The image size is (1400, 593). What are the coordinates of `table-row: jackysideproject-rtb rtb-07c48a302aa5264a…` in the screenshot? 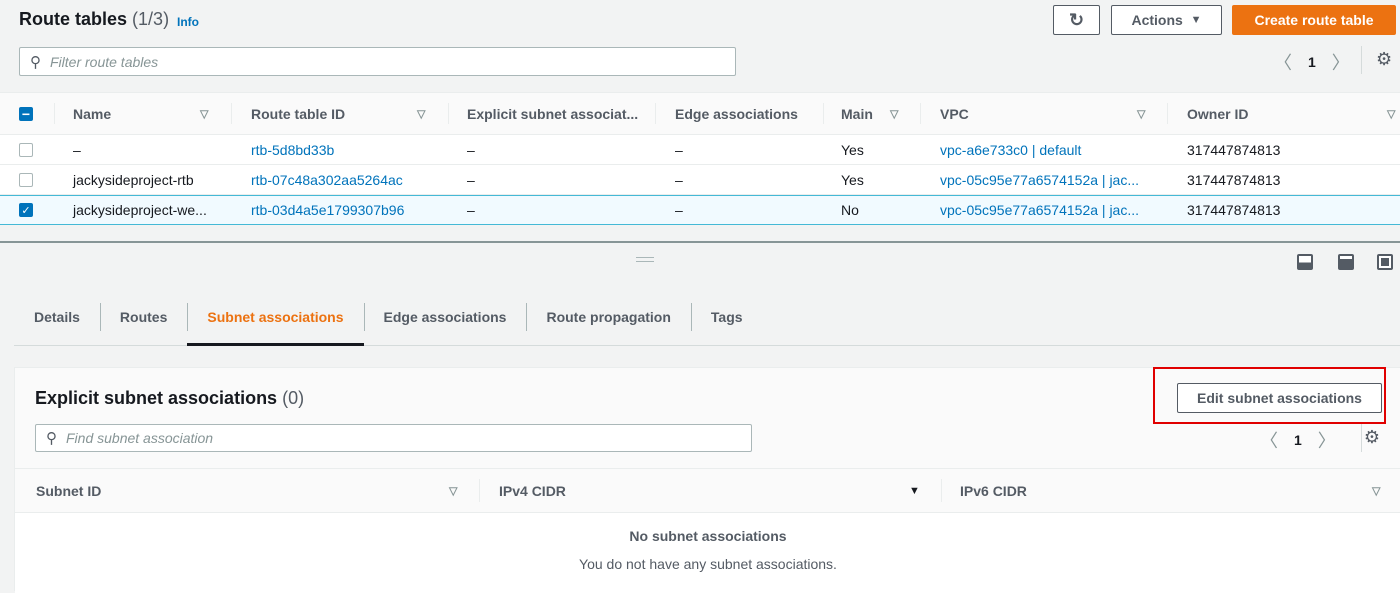 It's located at (700, 180).